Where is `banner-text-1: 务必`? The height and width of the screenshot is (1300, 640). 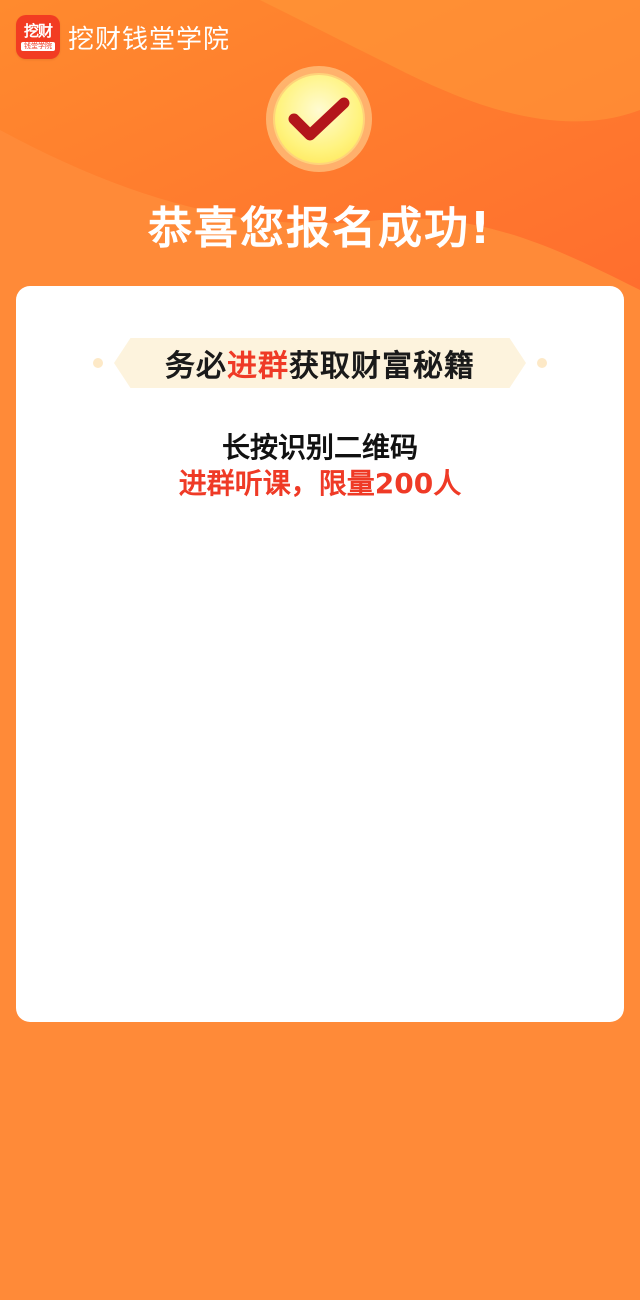 banner-text-1: 务必 is located at coordinates (196, 366).